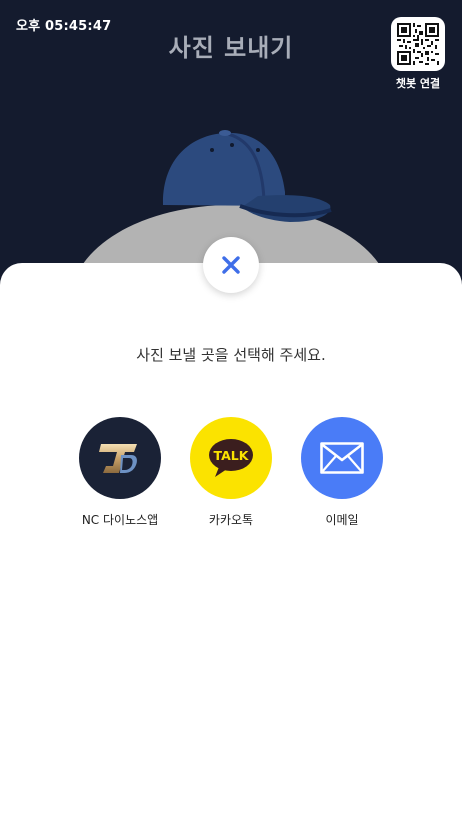 This screenshot has width=462, height=822. I want to click on email-icon, so click(342, 458).